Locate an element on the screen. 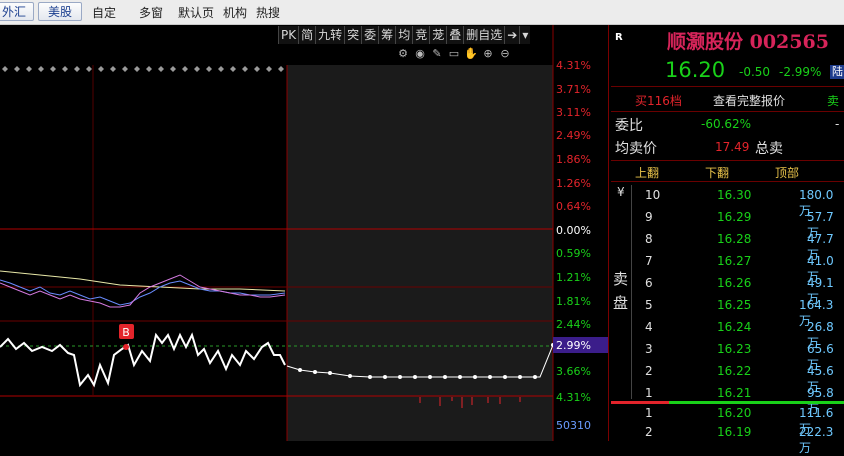 This screenshot has width=844, height=456. buy-level: 2 is located at coordinates (649, 432).